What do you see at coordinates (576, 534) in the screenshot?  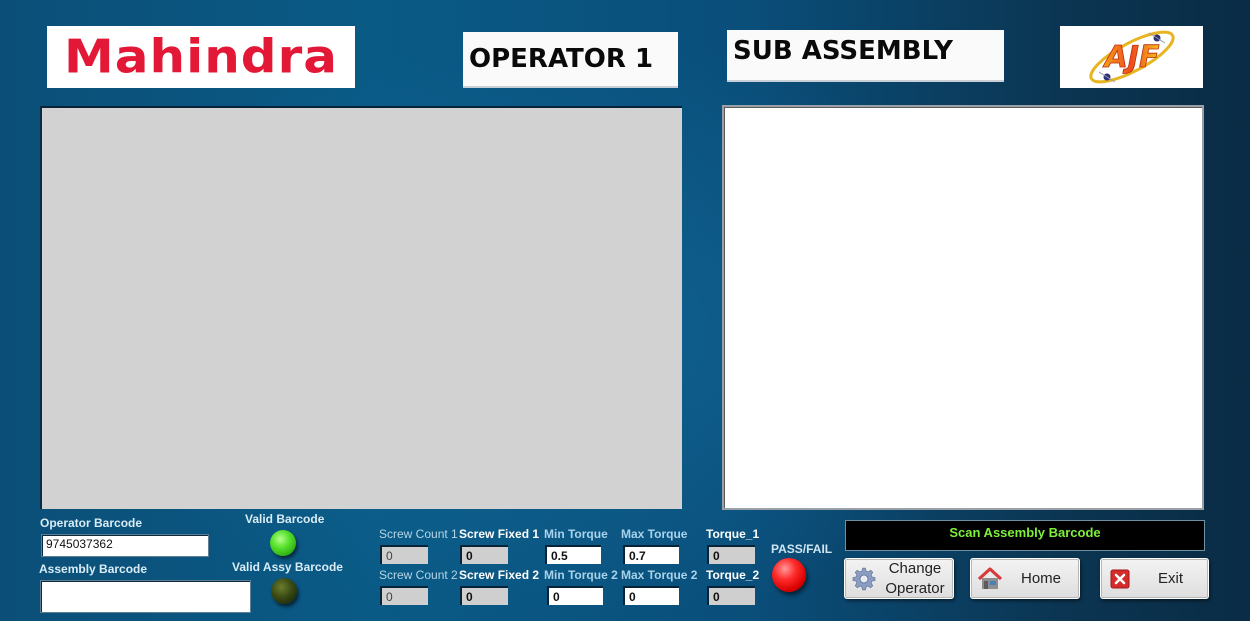 I see `min-torque-1-label: Min Torque` at bounding box center [576, 534].